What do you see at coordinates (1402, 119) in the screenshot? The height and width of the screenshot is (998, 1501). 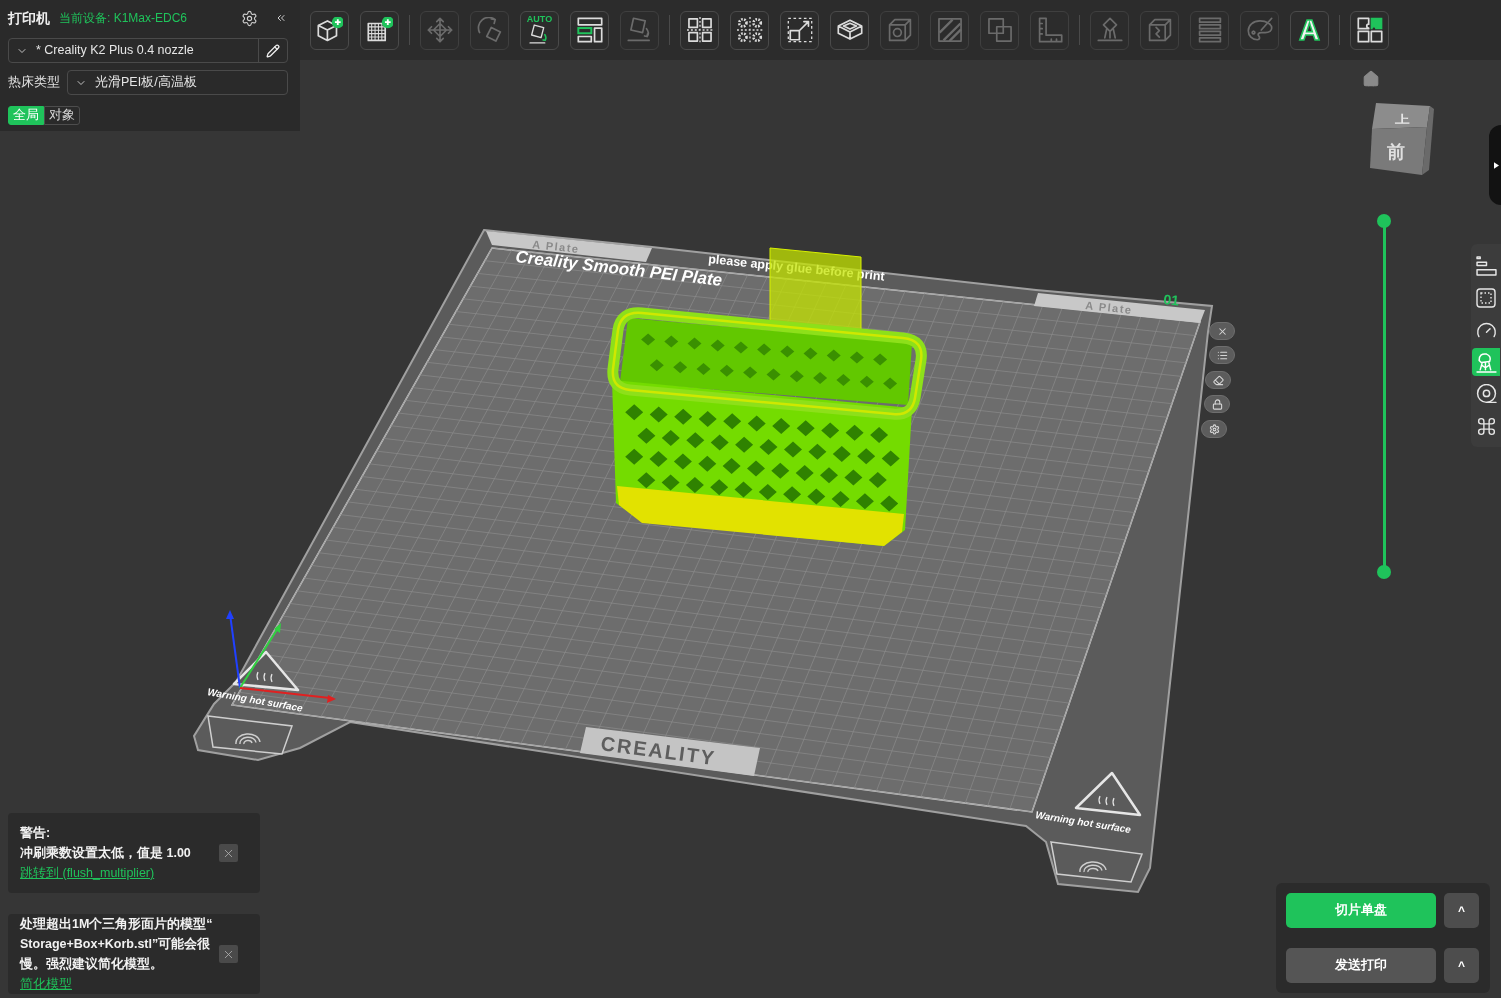 I see `cube-face-label: 上` at bounding box center [1402, 119].